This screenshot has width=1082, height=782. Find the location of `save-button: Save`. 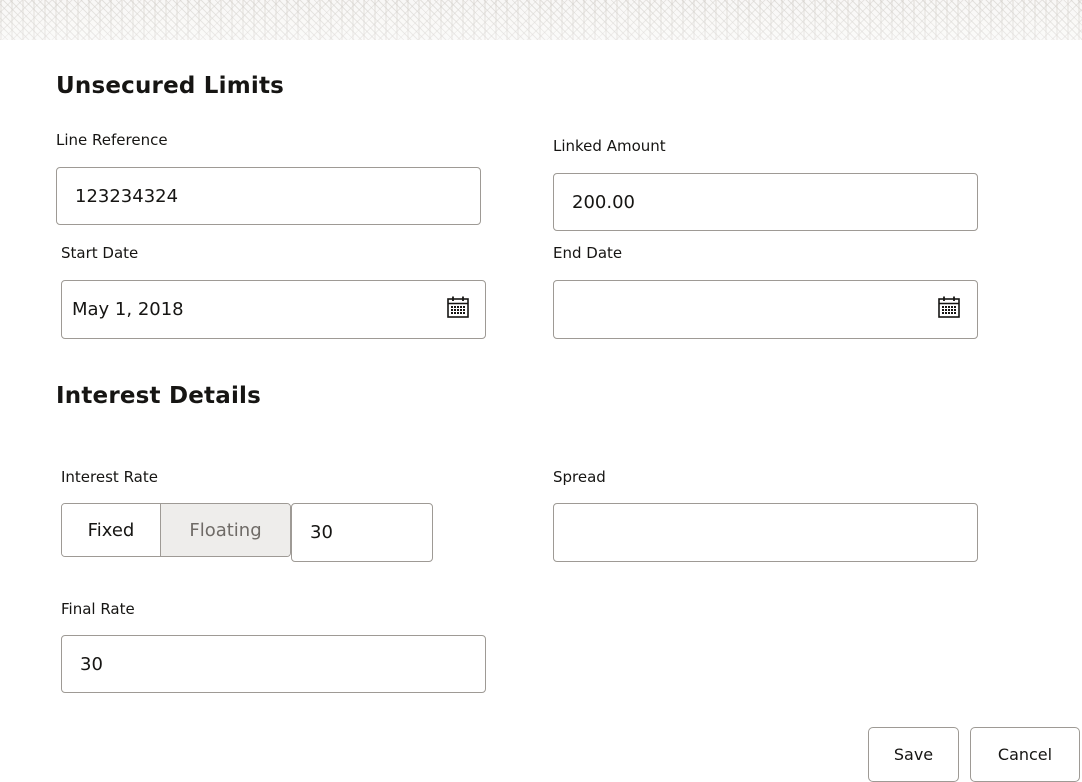

save-button: Save is located at coordinates (913, 754).